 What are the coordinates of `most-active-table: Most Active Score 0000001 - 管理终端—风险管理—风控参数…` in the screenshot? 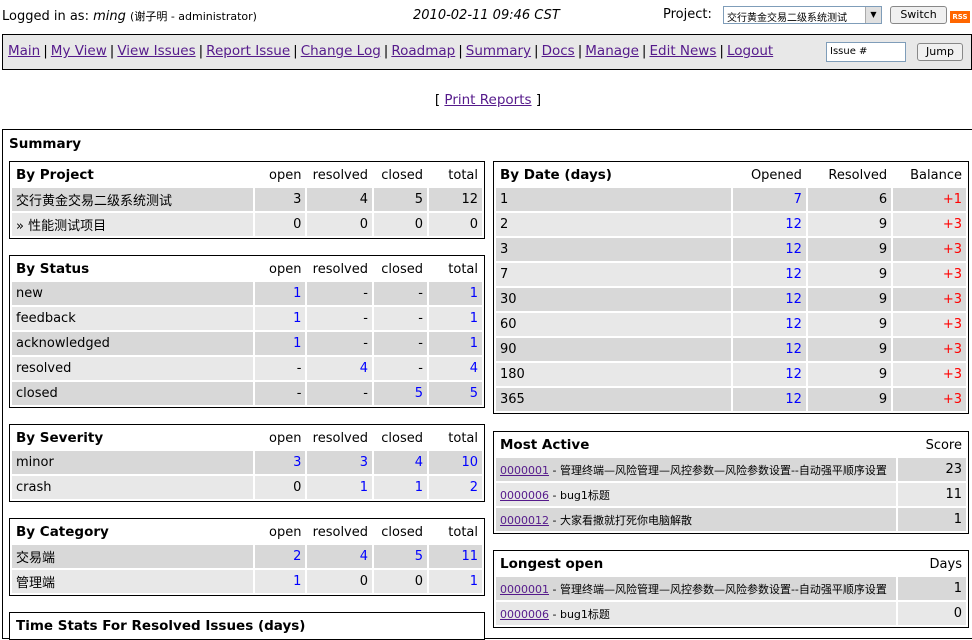 It's located at (731, 482).